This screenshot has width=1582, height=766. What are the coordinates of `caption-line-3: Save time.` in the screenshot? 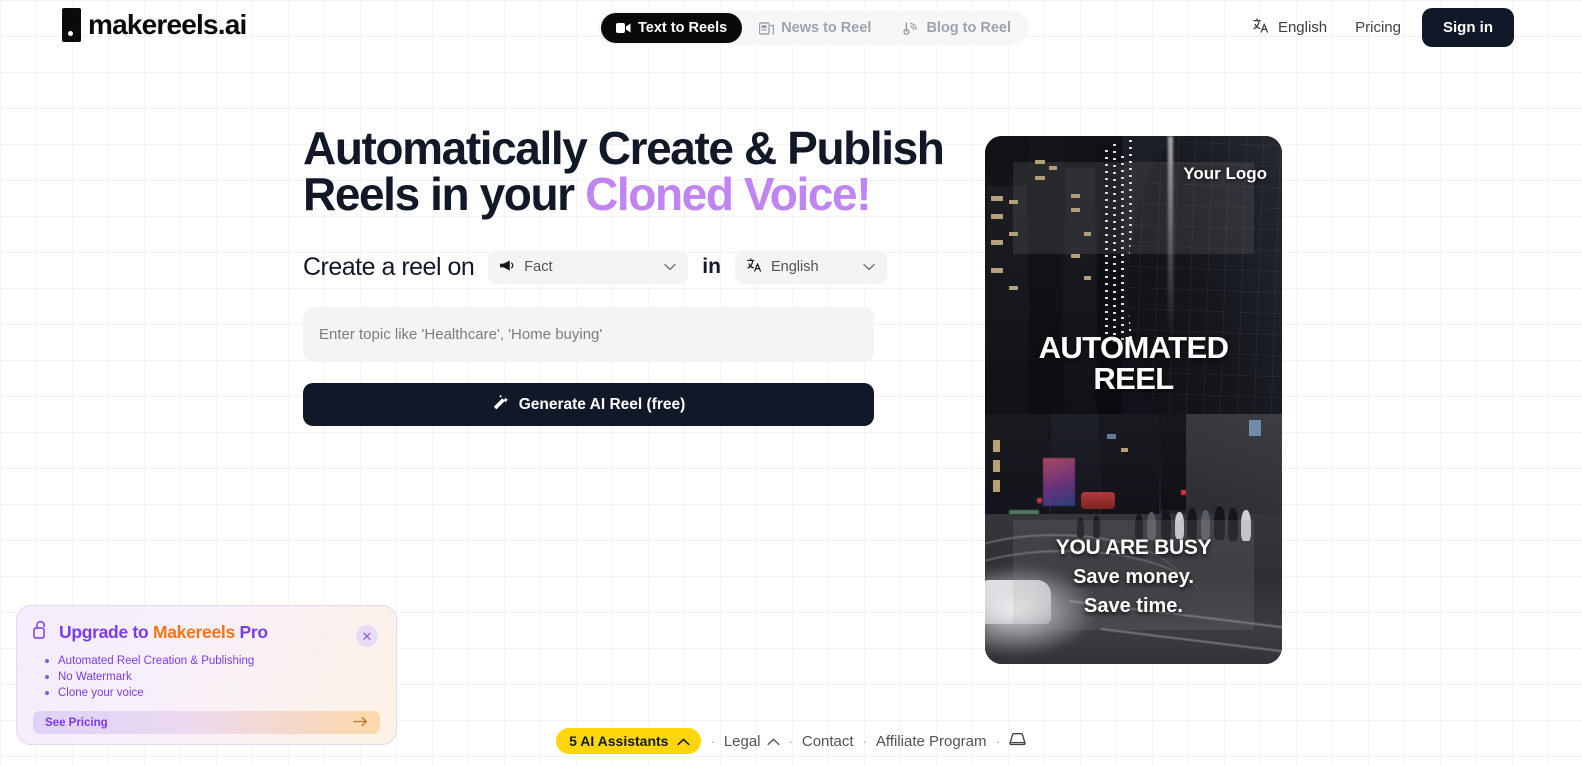 It's located at (1133, 606).